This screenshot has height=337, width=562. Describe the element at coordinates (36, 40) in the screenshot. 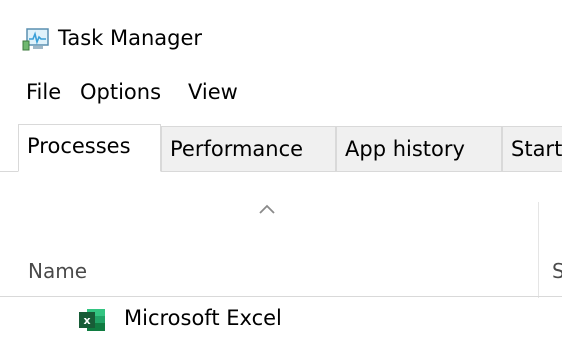

I see `task-manager-icon` at that location.